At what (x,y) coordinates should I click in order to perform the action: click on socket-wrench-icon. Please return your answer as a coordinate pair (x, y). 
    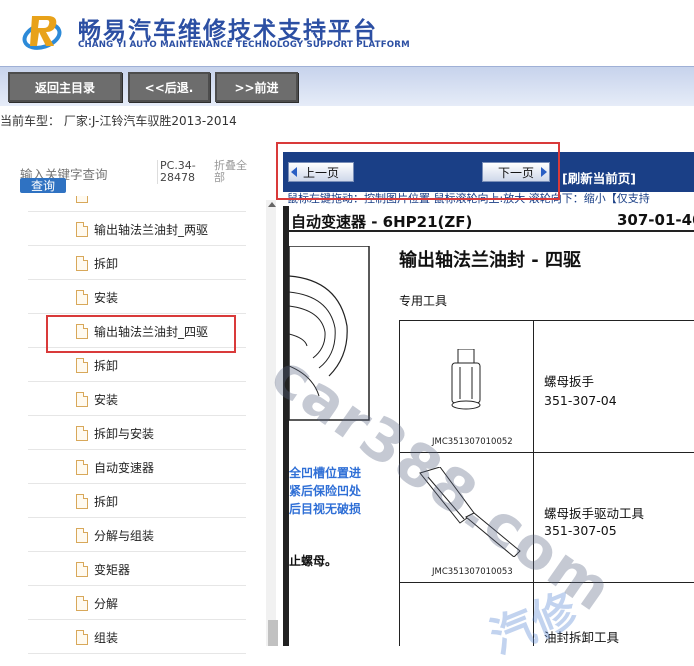
    Looking at the image, I should click on (466, 379).